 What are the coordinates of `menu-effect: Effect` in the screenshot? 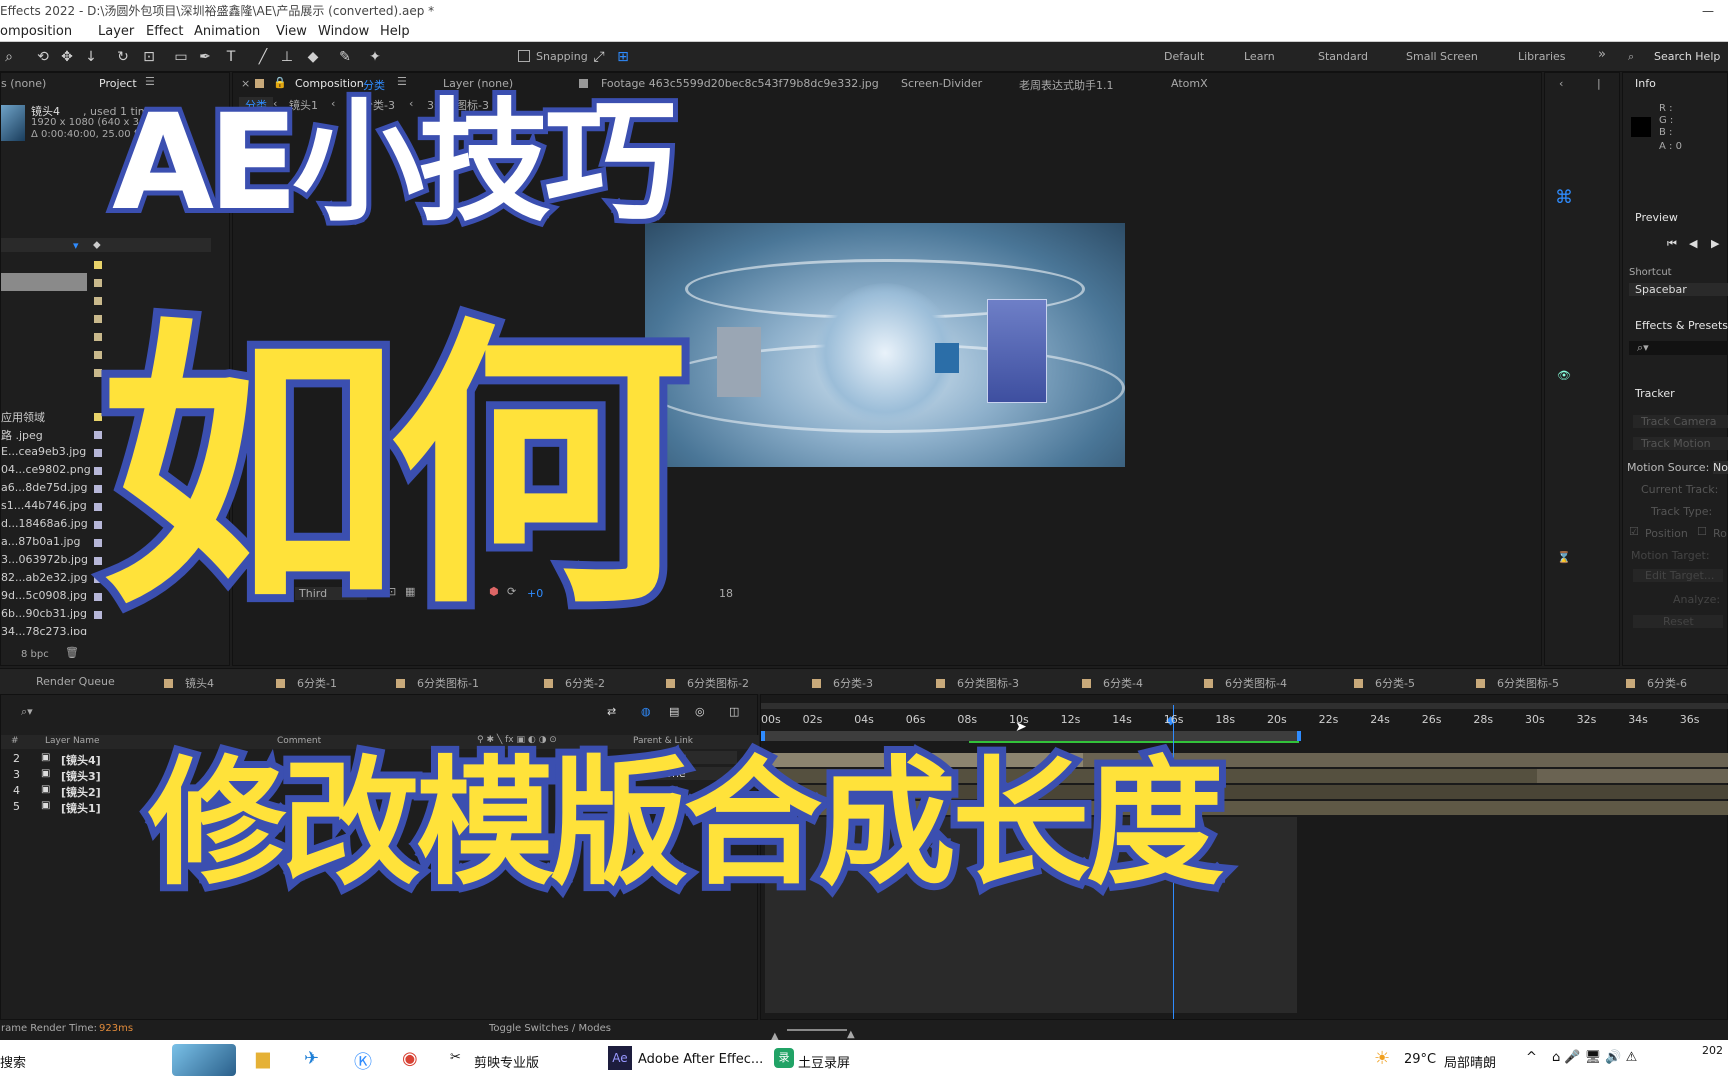 It's located at (164, 32).